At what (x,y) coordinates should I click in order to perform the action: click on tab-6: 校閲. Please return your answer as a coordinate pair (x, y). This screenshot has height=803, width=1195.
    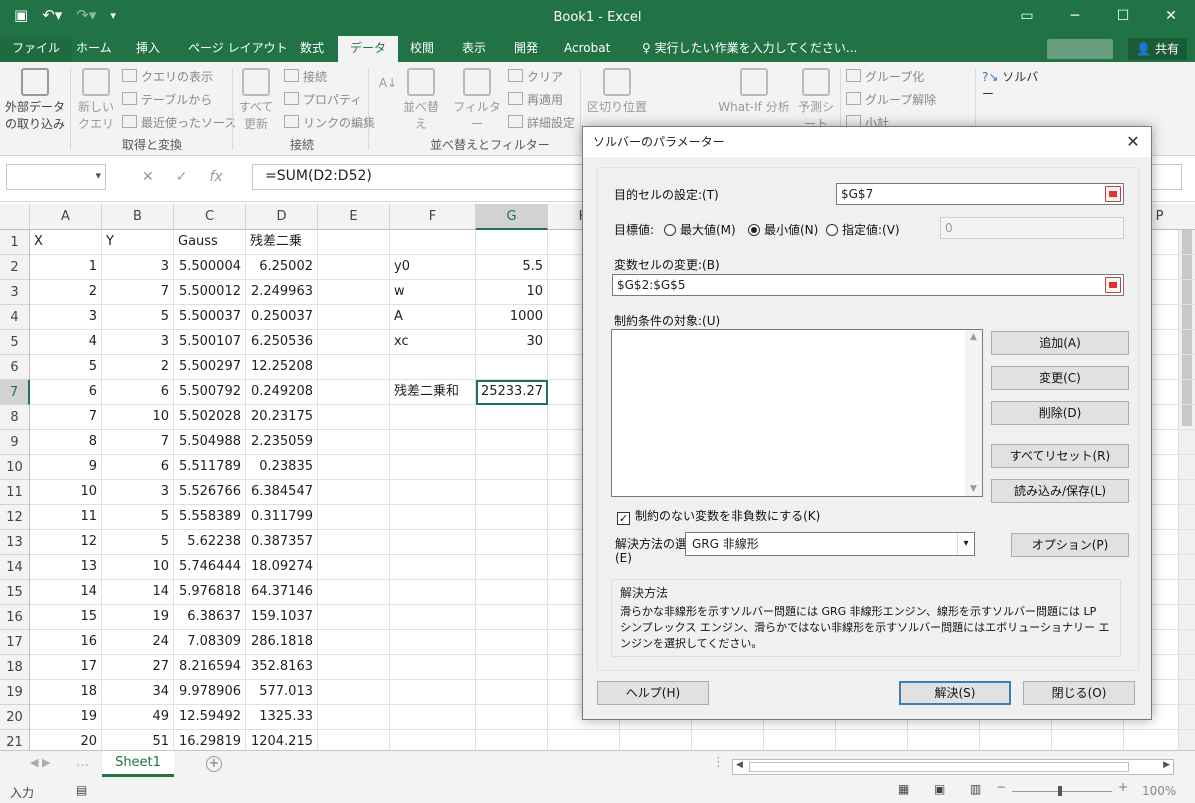
    Looking at the image, I should click on (422, 49).